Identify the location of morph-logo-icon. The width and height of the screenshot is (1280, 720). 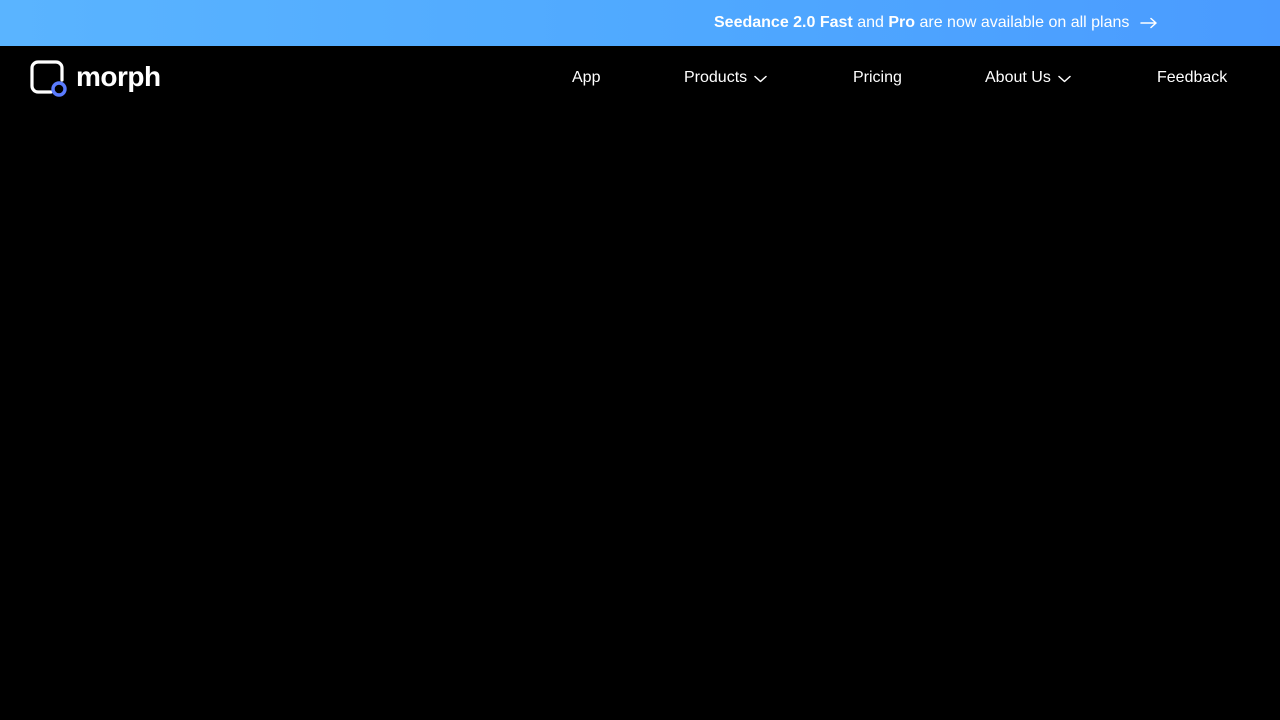
(48, 78).